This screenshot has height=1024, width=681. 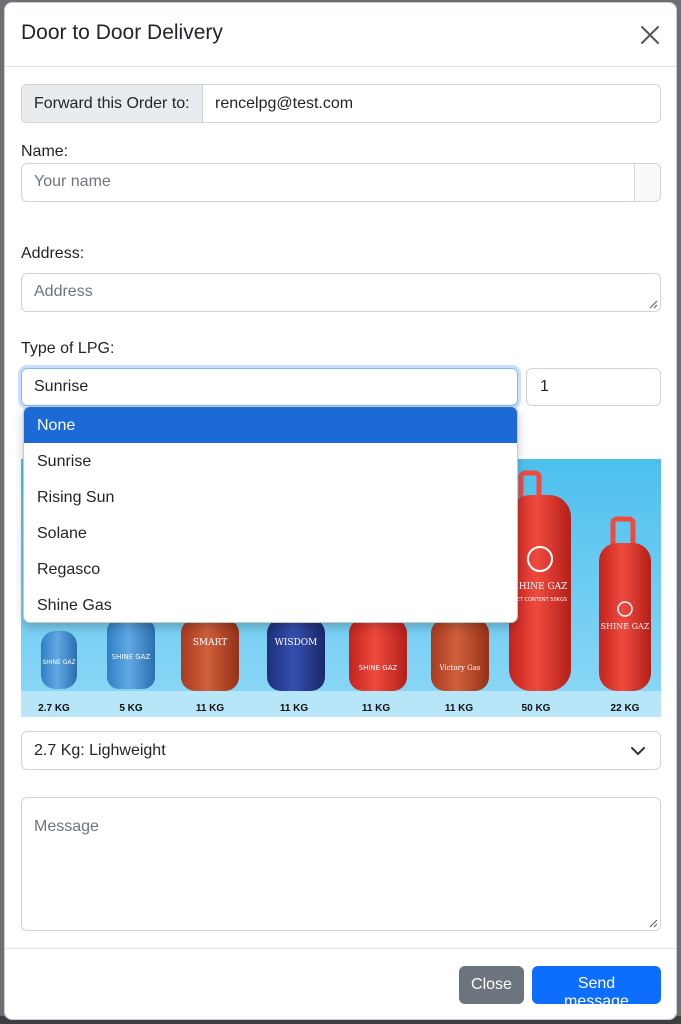 I want to click on option-regasco: Regasco, so click(x=270, y=569).